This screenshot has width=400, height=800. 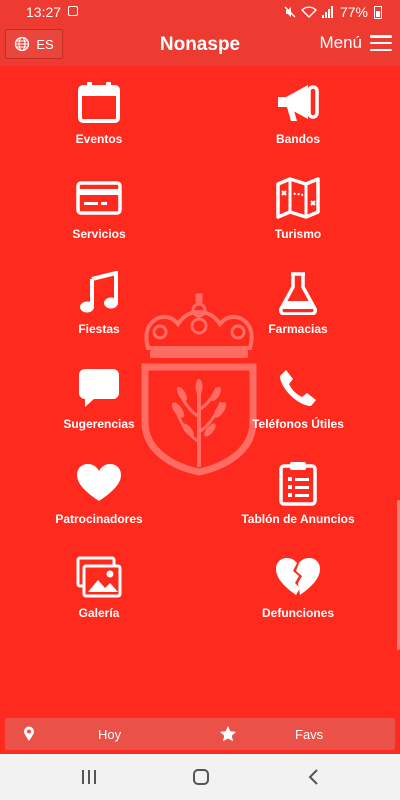 I want to click on system-navigation-bar, so click(x=200, y=777).